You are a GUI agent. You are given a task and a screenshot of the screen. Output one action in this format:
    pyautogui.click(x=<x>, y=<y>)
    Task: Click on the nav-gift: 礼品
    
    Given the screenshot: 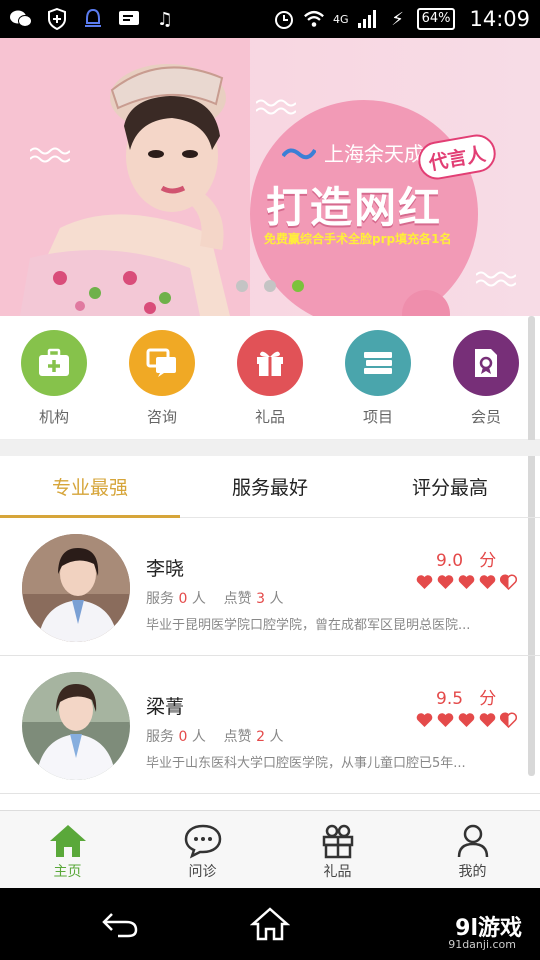 What is the action you would take?
    pyautogui.click(x=337, y=849)
    